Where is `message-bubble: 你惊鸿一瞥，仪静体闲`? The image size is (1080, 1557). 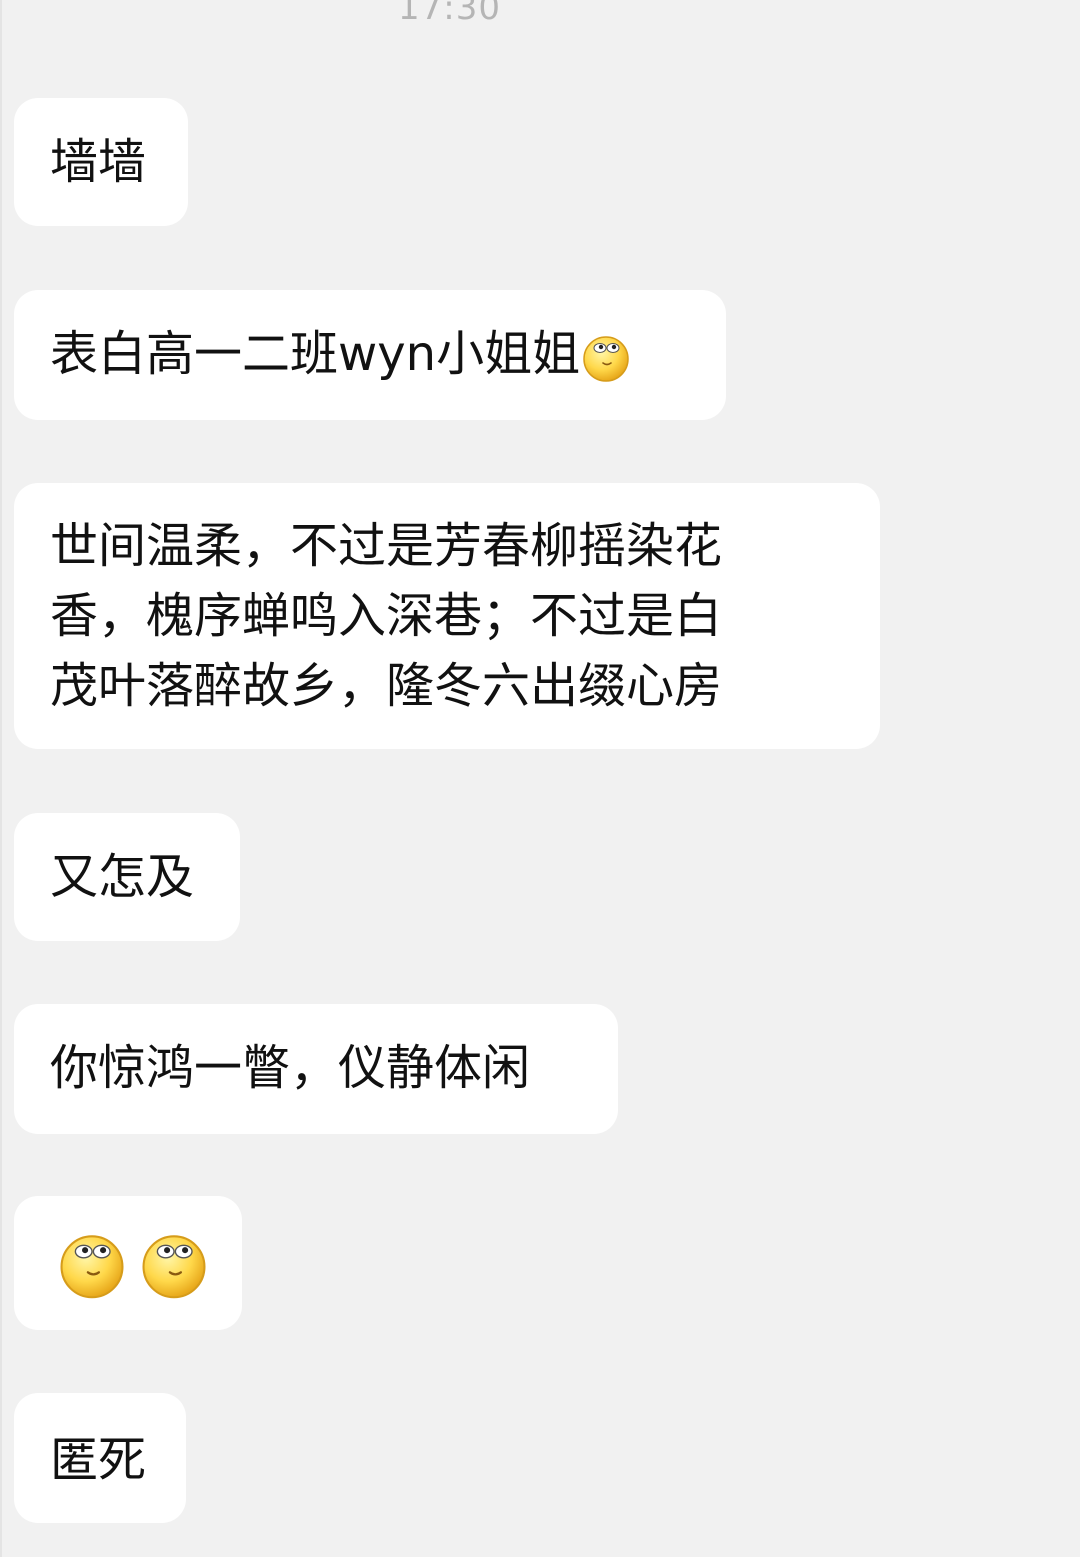
message-bubble: 你惊鸿一瞥，仪静体闲 is located at coordinates (316, 1069).